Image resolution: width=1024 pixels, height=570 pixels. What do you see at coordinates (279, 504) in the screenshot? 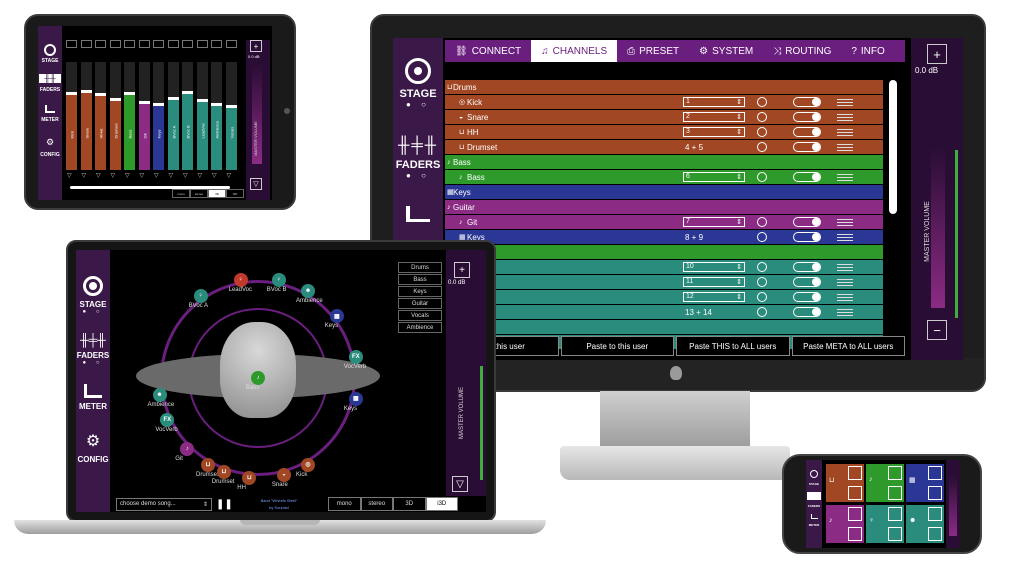
I see `song-credit: Band "Wheels Steel" by Soundcl` at bounding box center [279, 504].